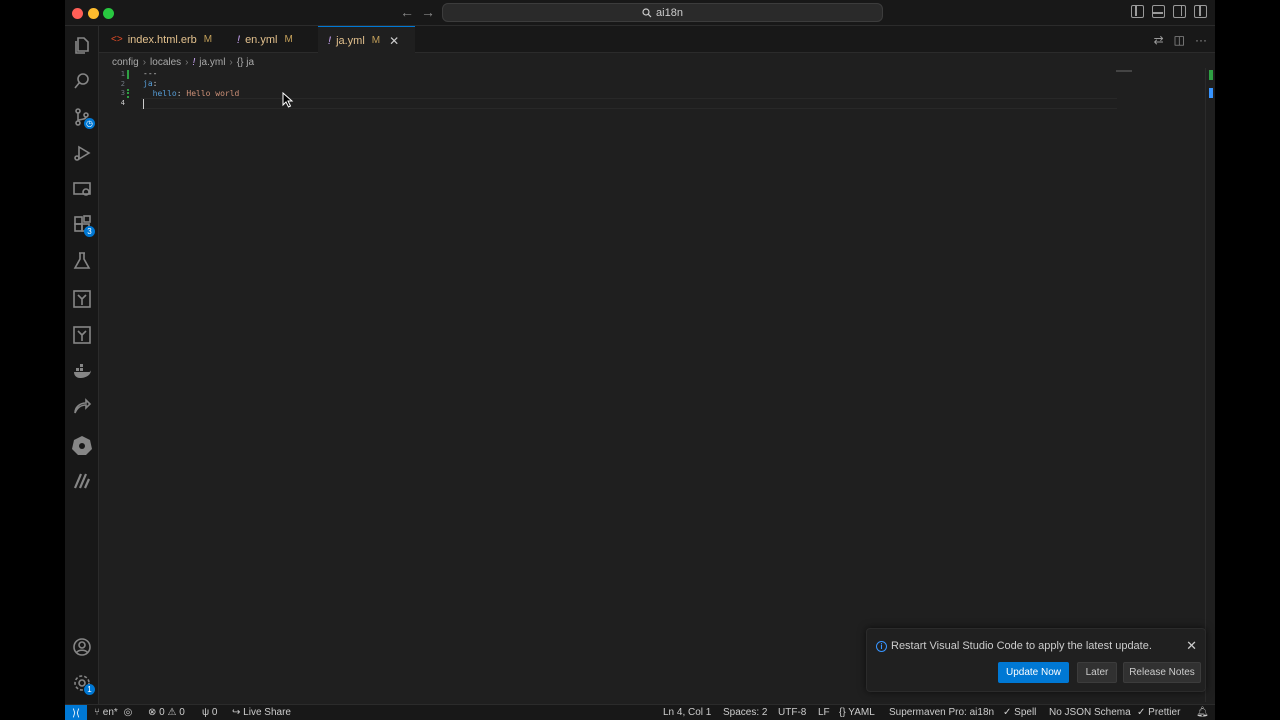  What do you see at coordinates (1137, 11) in the screenshot?
I see `toggle-primary-sidebar-icon` at bounding box center [1137, 11].